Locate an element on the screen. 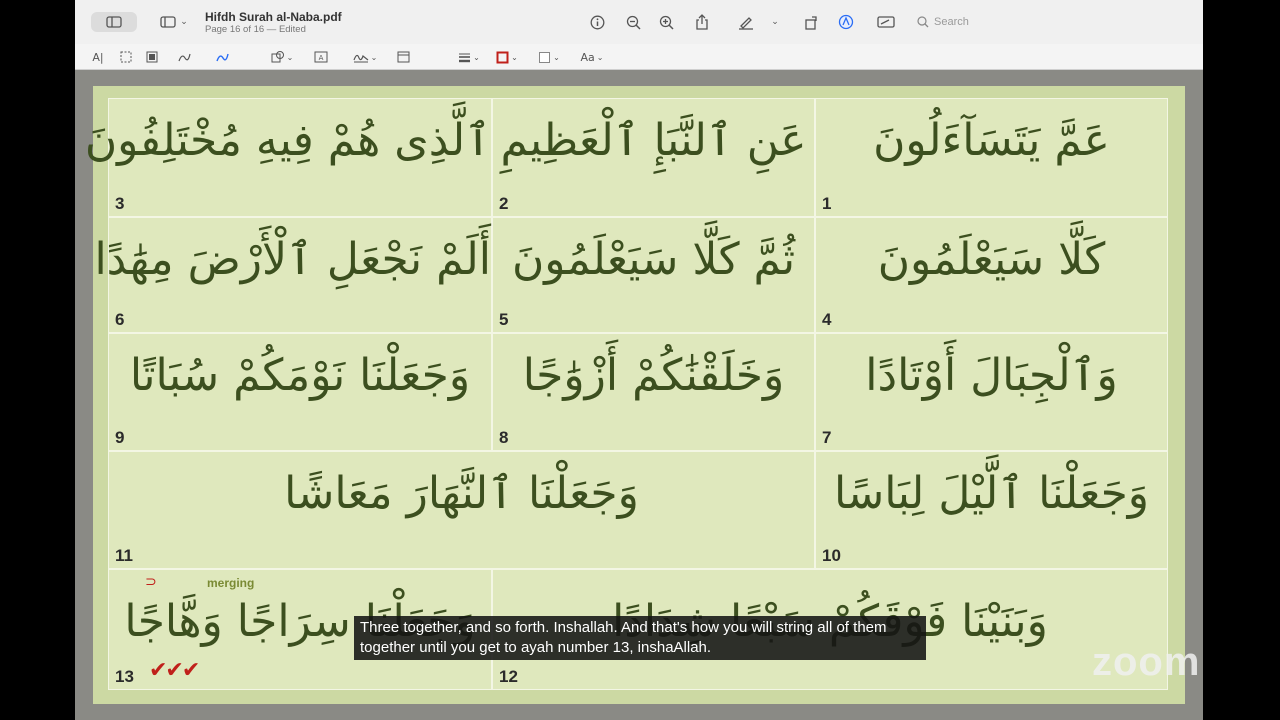 This screenshot has height=720, width=1280. text-selection-button: A| is located at coordinates (98, 57).